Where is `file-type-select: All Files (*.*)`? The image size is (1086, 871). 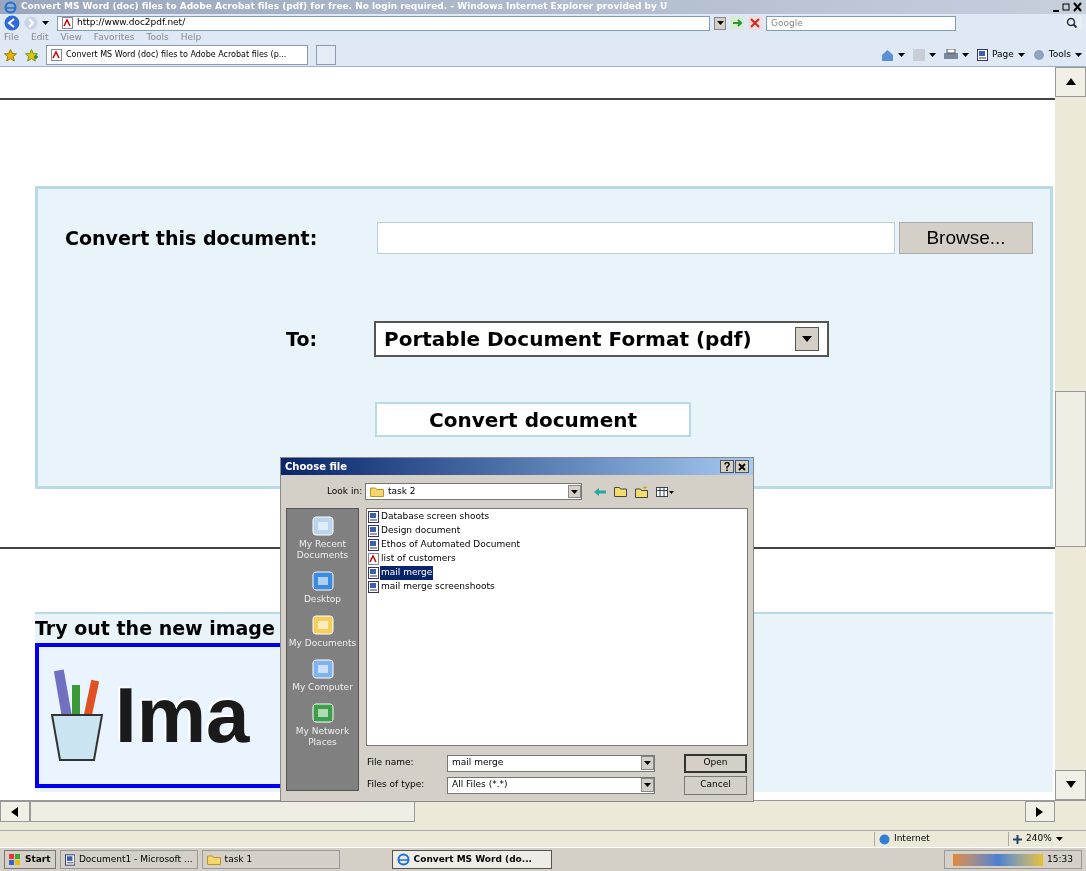
file-type-select: All Files (*.*) is located at coordinates (551, 785).